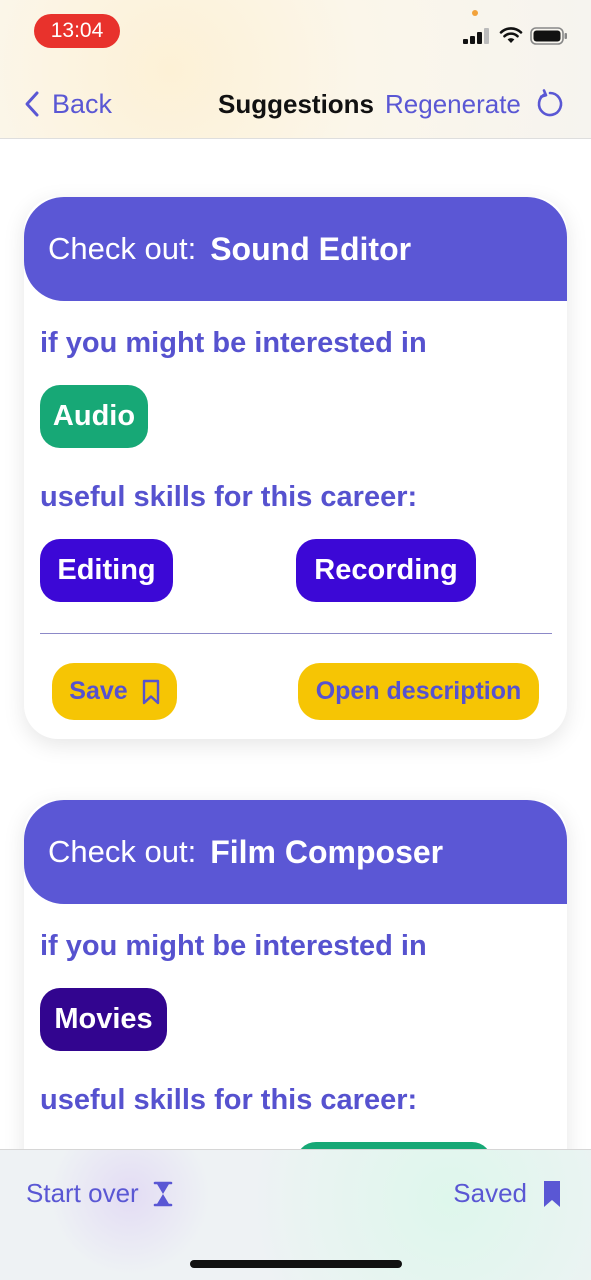 This screenshot has width=591, height=1280. I want to click on start-over-button: Start over, so click(99, 1193).